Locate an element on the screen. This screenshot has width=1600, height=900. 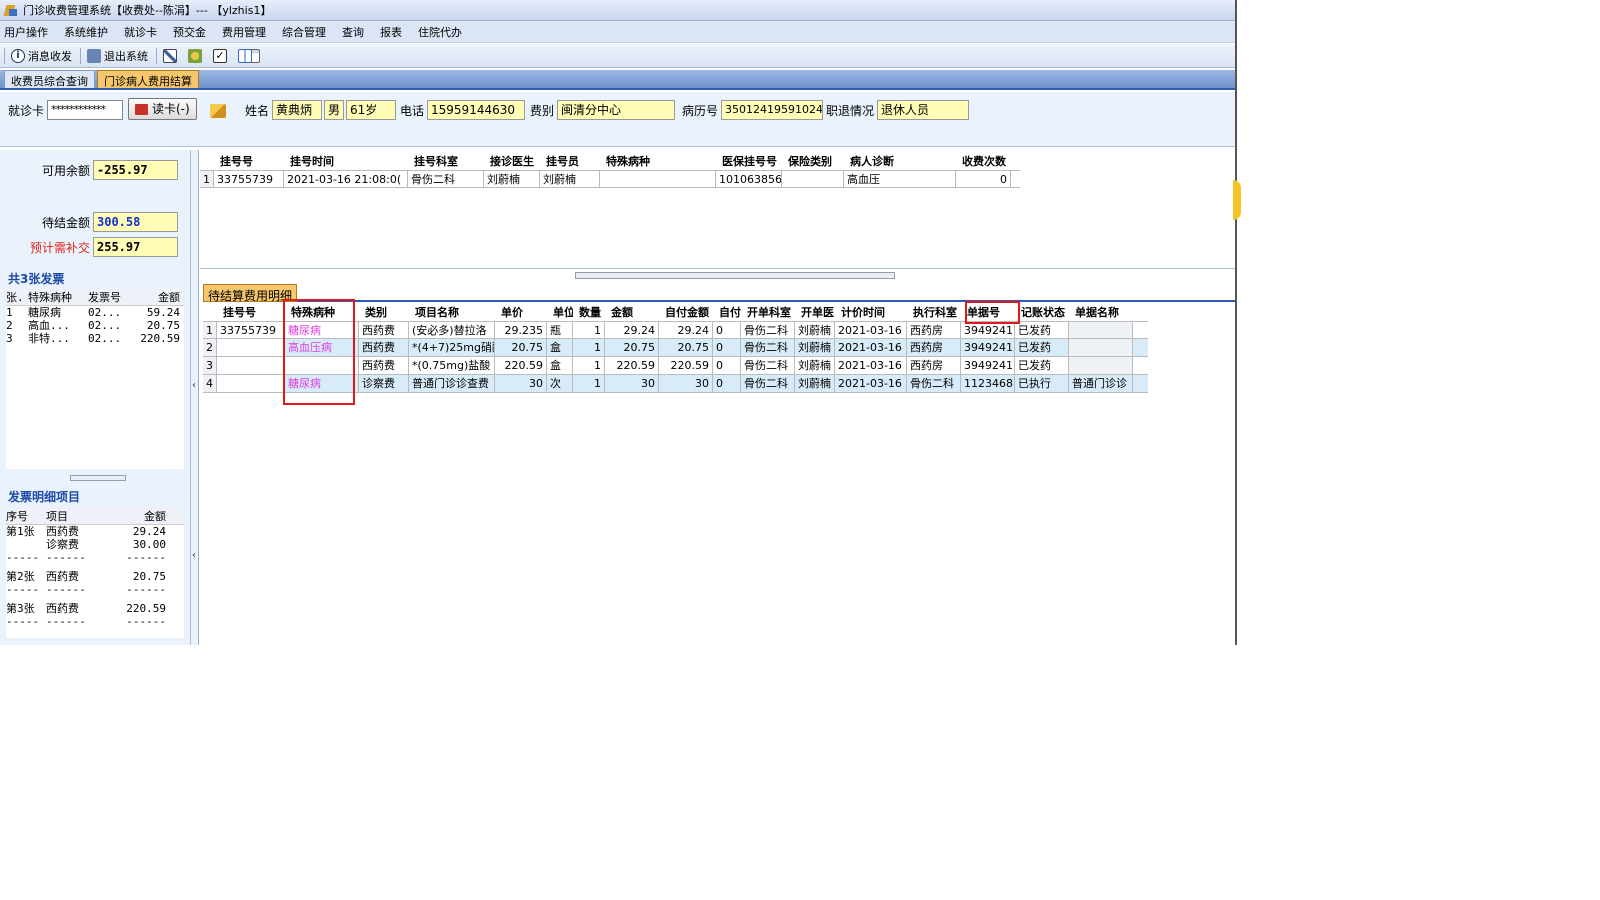
menu-inpatient-agent: 住院代办 is located at coordinates (440, 32).